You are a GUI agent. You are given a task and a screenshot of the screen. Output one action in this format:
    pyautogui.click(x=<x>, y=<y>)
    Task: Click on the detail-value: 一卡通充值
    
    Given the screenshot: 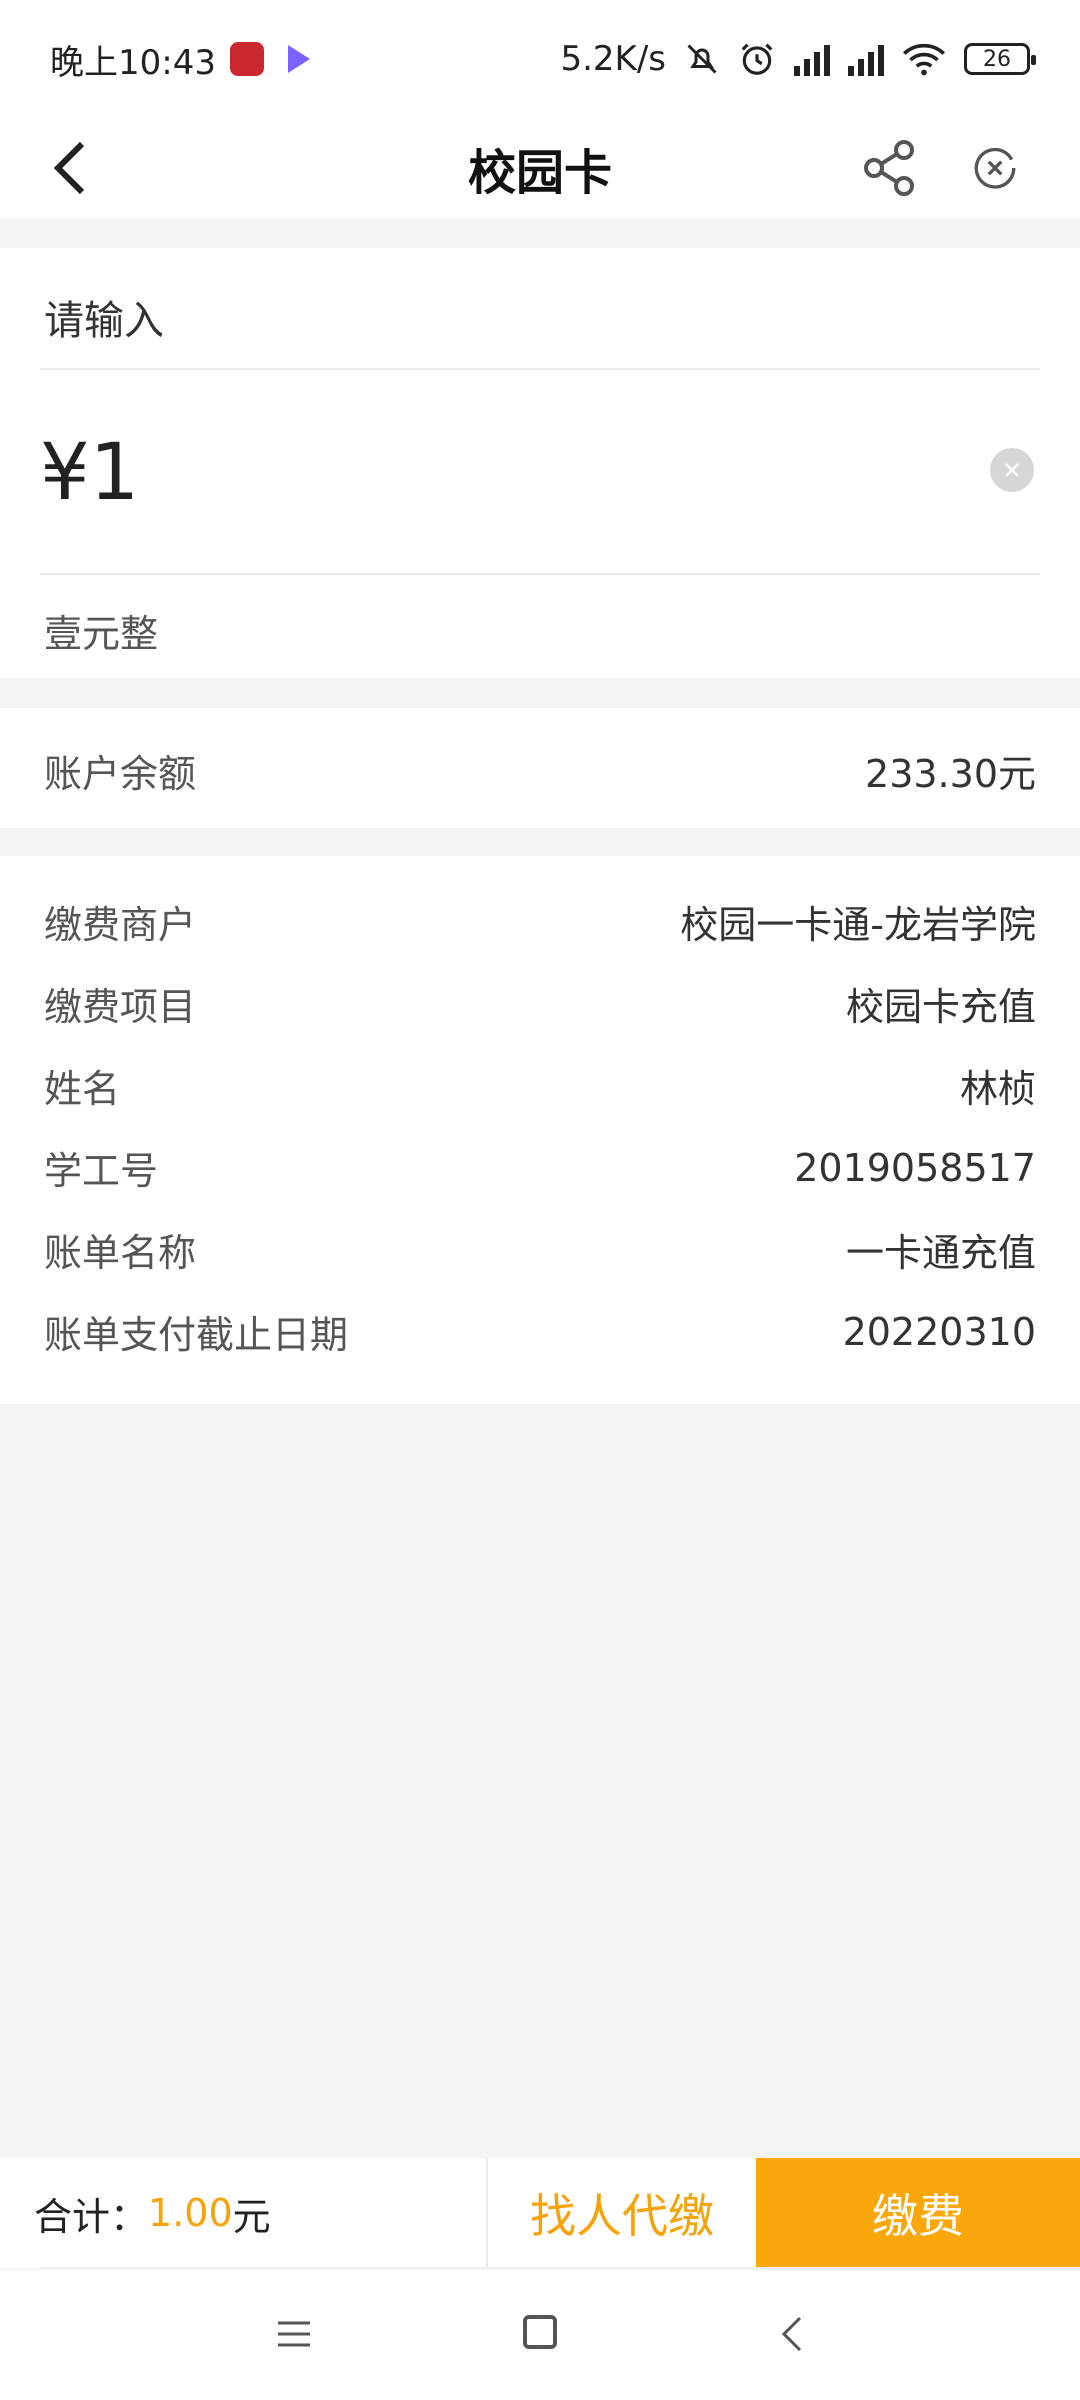 What is the action you would take?
    pyautogui.click(x=940, y=1253)
    